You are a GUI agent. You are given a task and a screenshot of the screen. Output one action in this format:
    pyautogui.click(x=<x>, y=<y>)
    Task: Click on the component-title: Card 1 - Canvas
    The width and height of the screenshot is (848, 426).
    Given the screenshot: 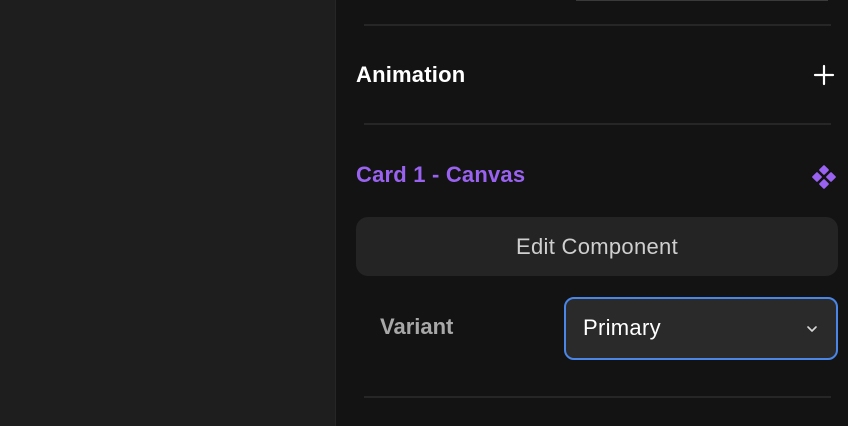 What is the action you would take?
    pyautogui.click(x=441, y=174)
    